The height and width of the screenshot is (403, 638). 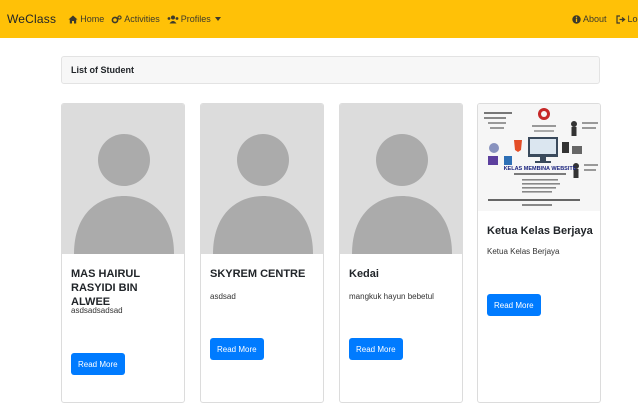 I want to click on sign-out-icon, so click(x=620, y=19).